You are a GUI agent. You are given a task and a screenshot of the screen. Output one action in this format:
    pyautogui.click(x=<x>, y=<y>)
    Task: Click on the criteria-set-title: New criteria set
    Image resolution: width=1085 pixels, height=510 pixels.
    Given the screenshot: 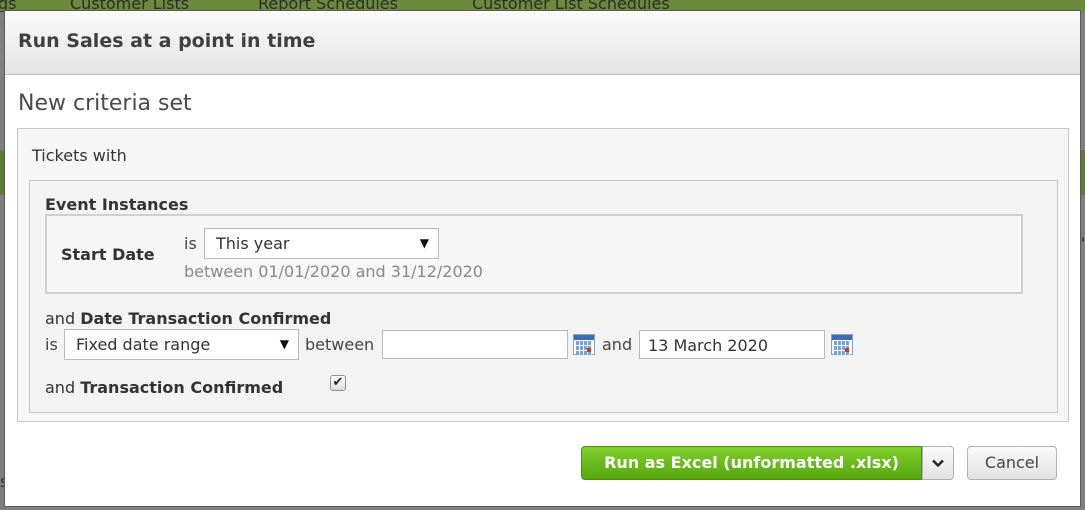 What is the action you would take?
    pyautogui.click(x=105, y=103)
    